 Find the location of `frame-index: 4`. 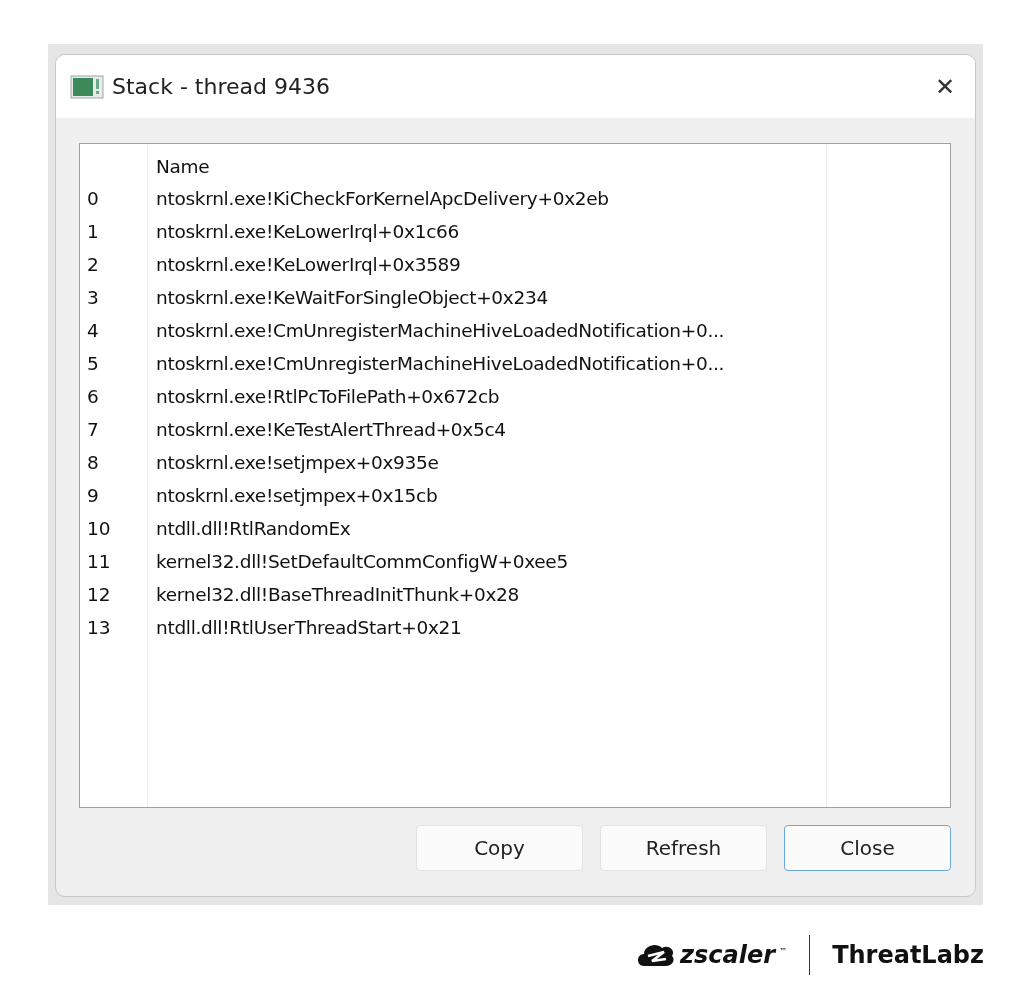

frame-index: 4 is located at coordinates (93, 330).